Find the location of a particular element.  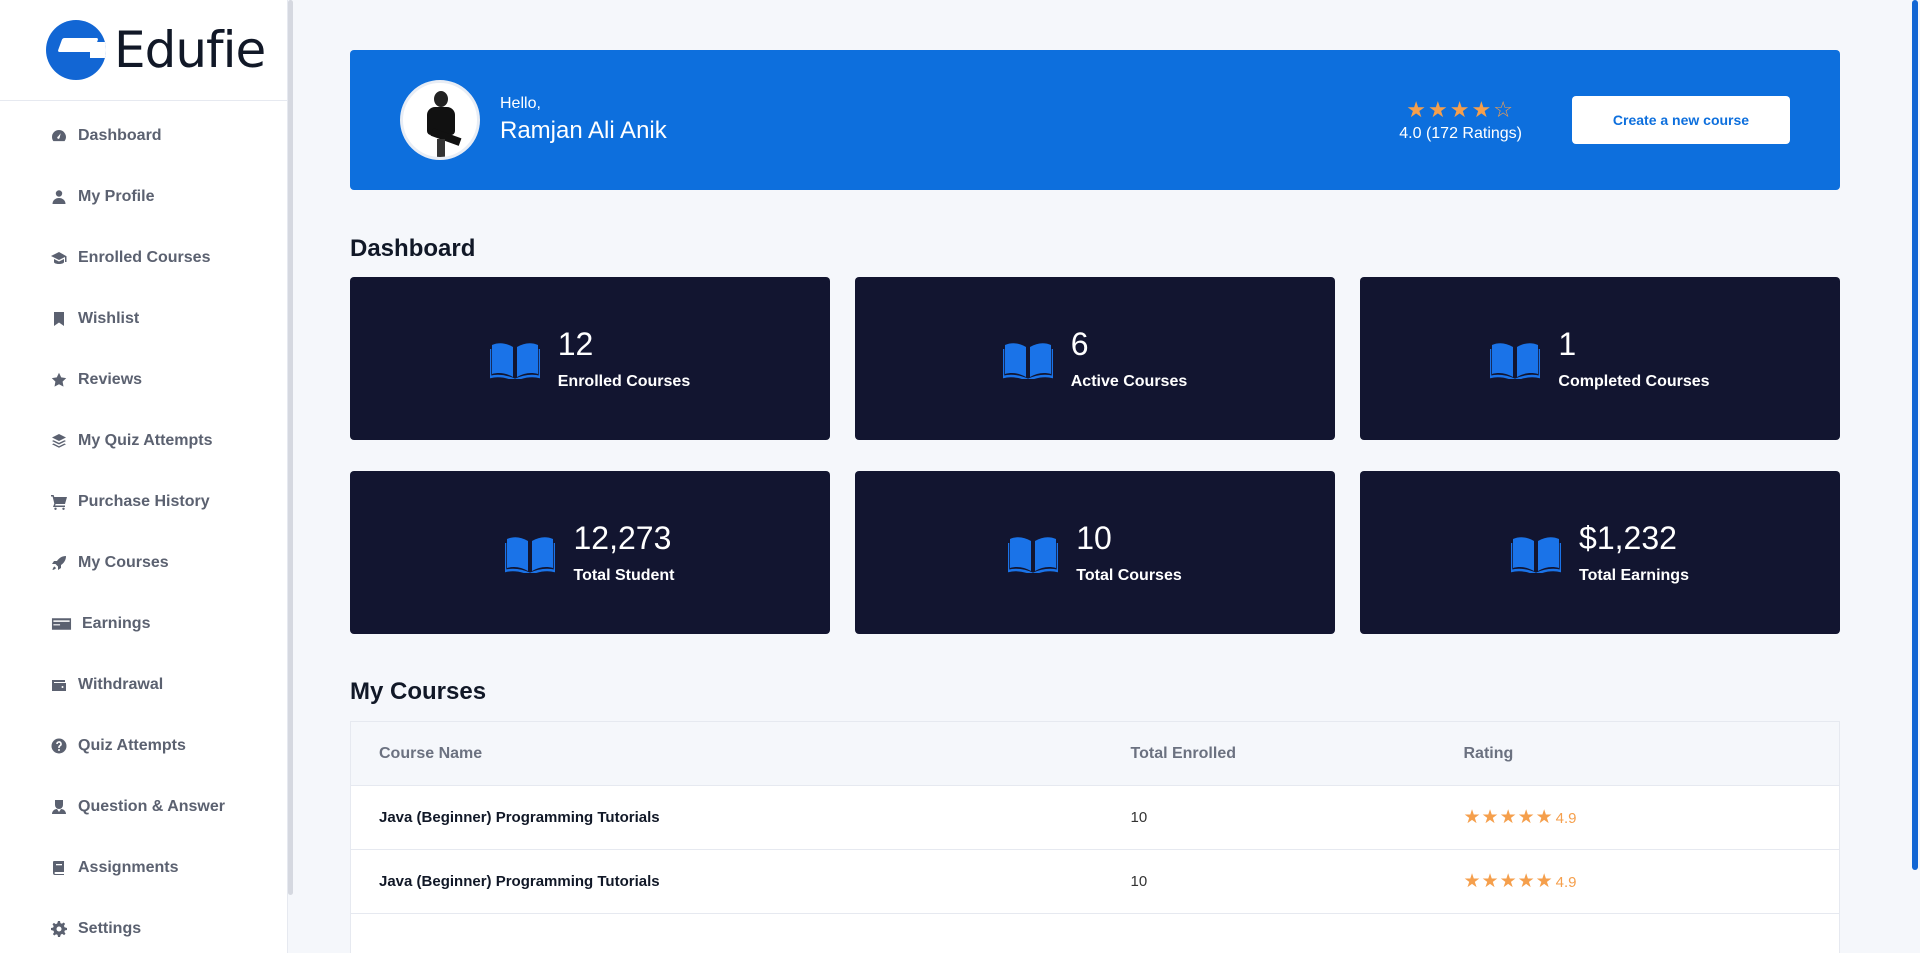

page-scrollbar-thumb is located at coordinates (1915, 435).